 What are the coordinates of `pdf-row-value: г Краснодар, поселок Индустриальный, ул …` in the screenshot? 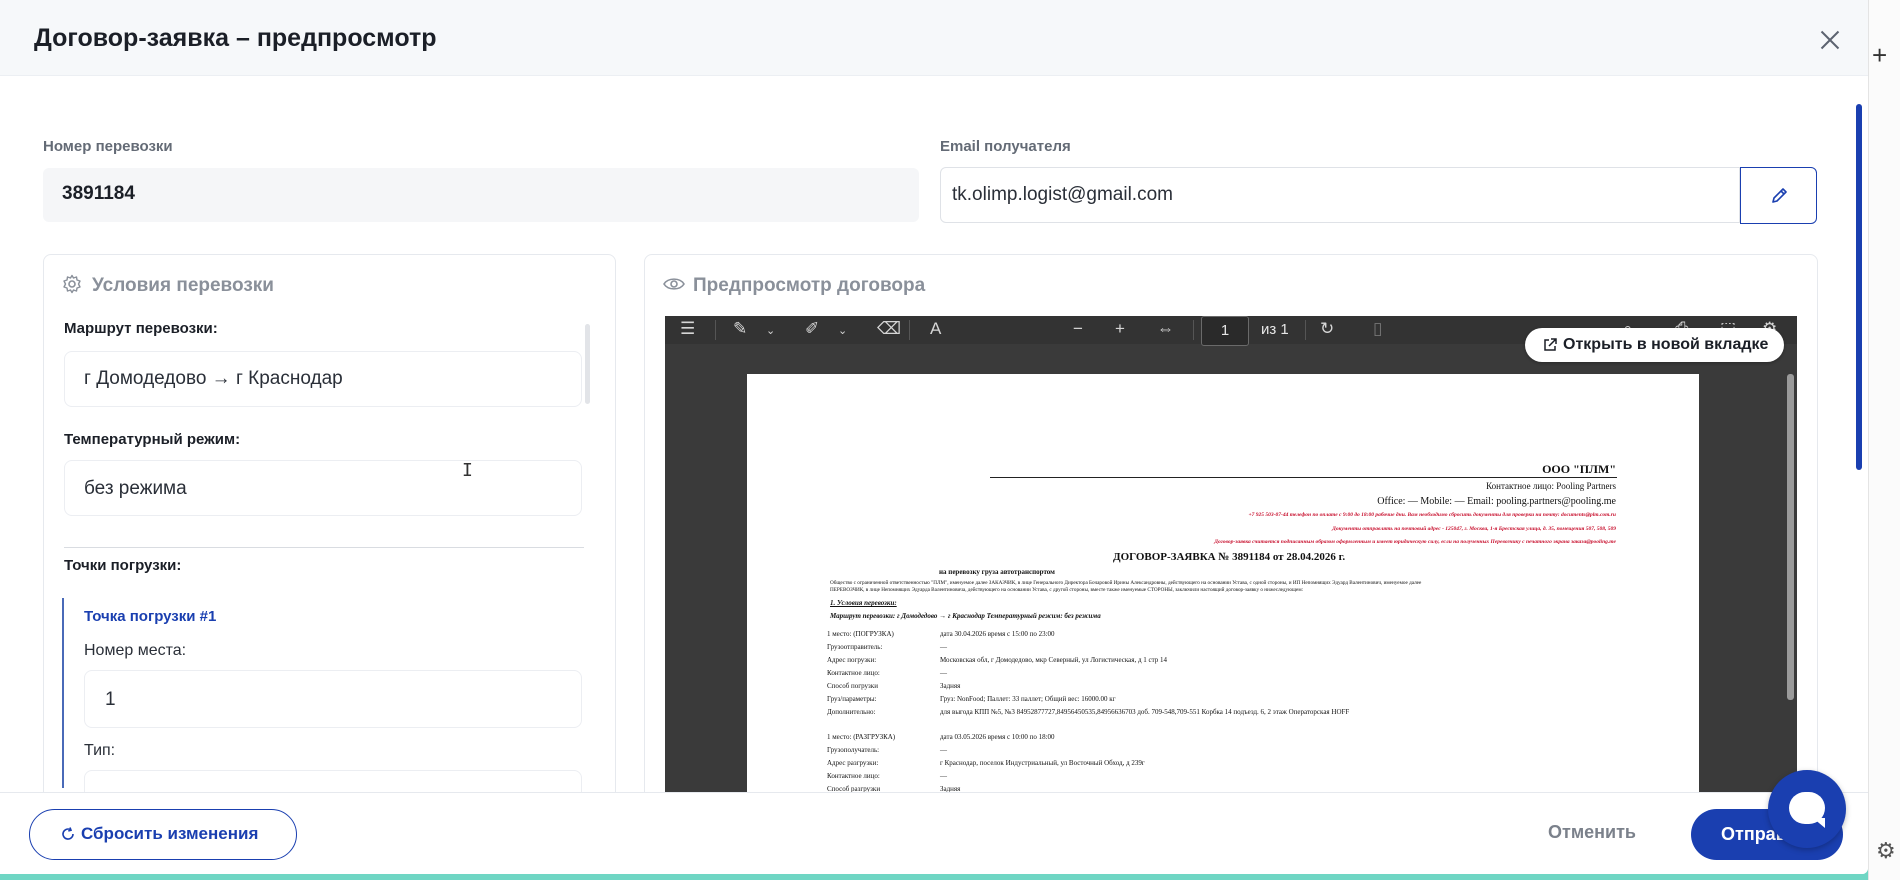 It's located at (1042, 763).